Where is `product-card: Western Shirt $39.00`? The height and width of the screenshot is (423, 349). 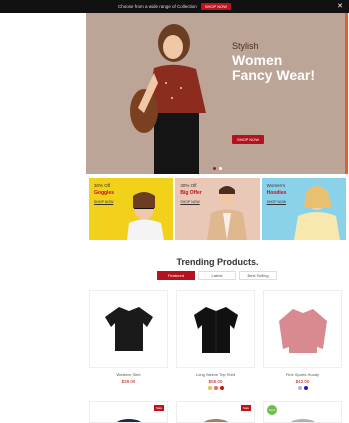
product-card: Western Shirt $39.00 is located at coordinates (128, 340).